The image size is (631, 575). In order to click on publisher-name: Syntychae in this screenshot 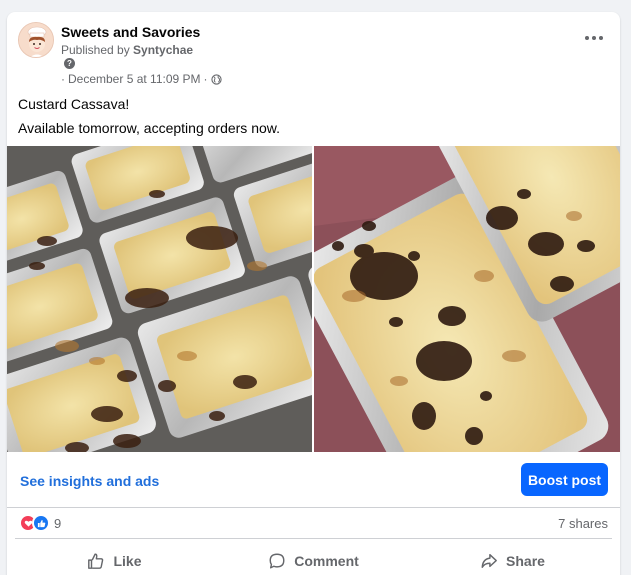, I will do `click(163, 50)`.